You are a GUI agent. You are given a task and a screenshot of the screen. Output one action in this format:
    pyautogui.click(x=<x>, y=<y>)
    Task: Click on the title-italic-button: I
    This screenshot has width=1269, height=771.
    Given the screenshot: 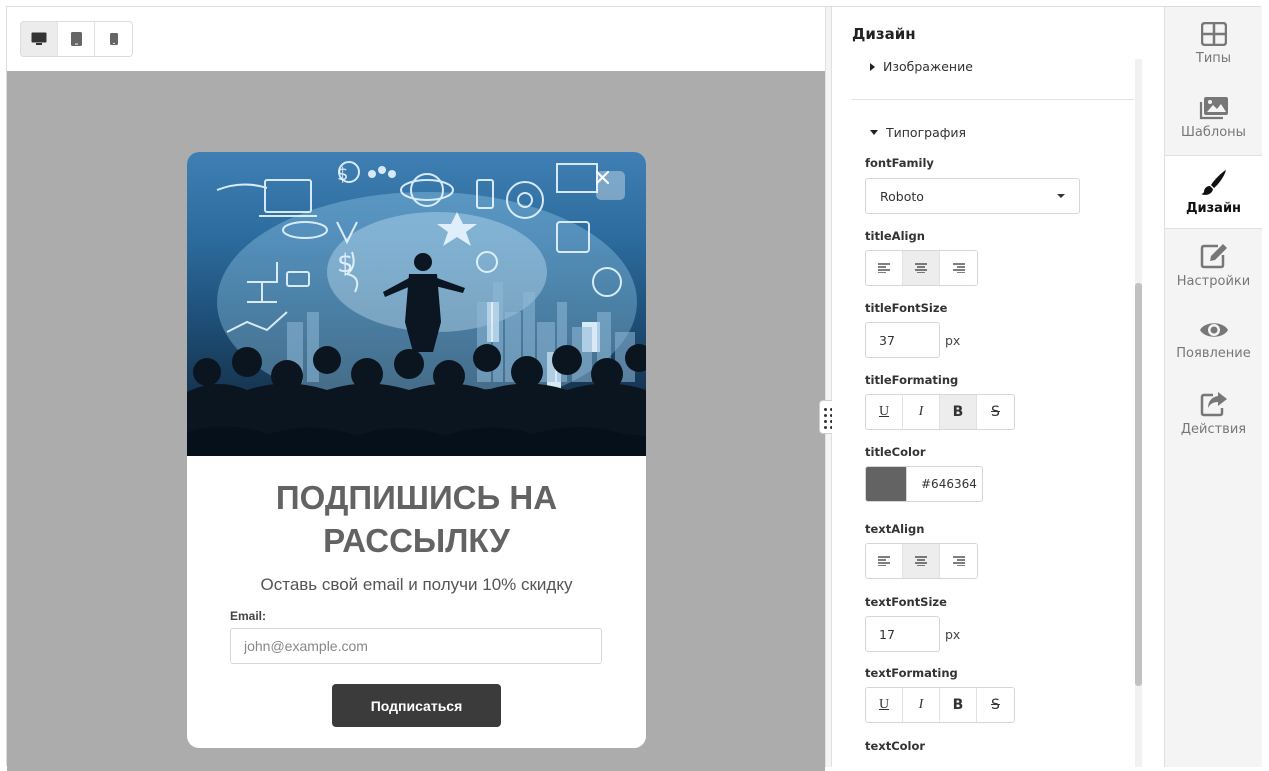 What is the action you would take?
    pyautogui.click(x=921, y=412)
    